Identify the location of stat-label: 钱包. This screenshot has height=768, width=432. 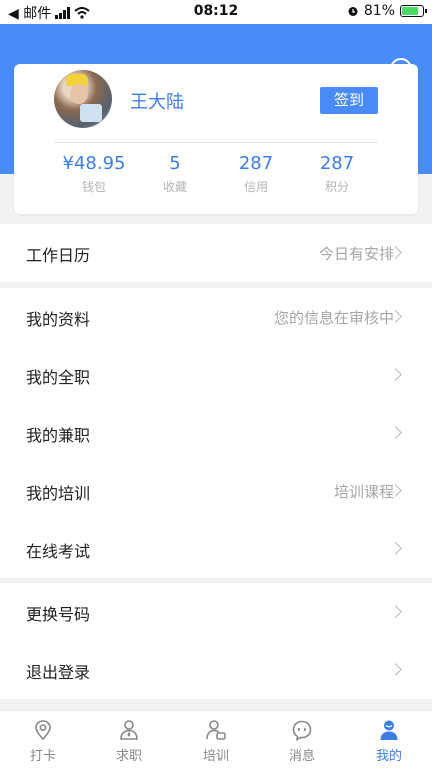
(93, 187).